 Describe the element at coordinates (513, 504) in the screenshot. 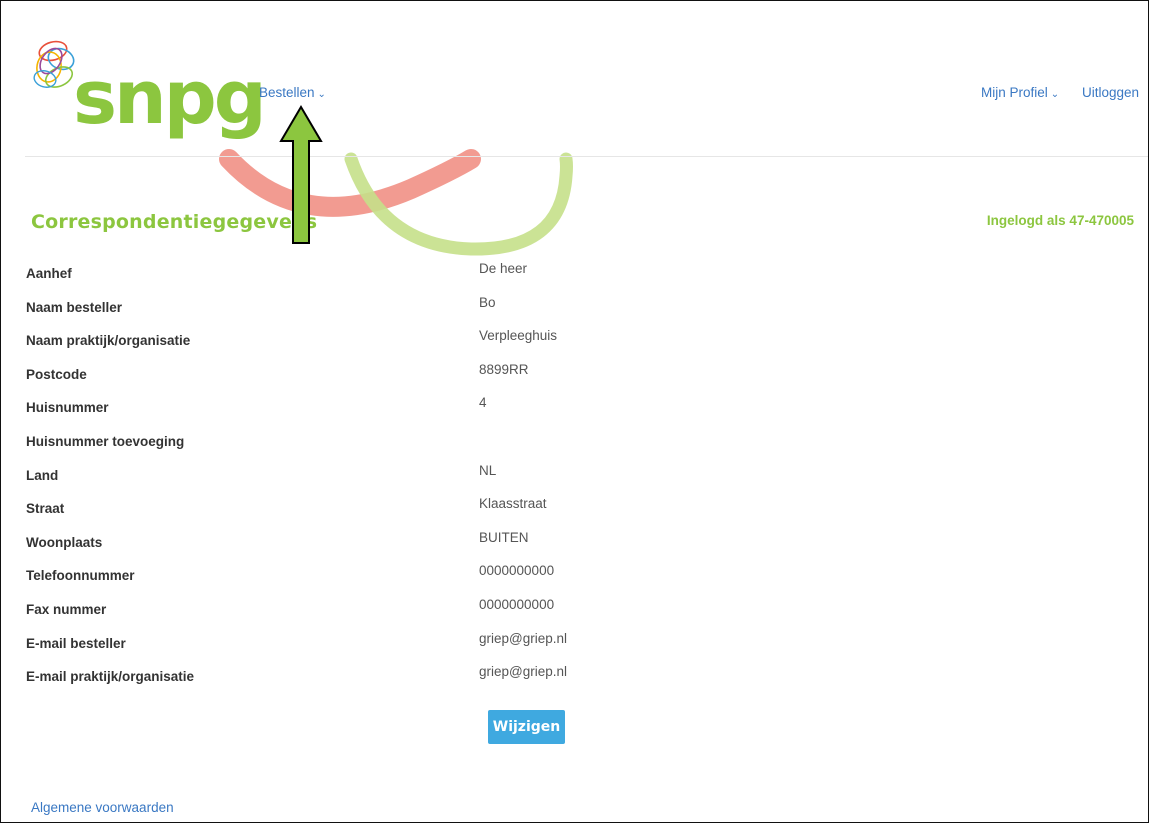

I see `detail-value: Klaasstraat` at that location.